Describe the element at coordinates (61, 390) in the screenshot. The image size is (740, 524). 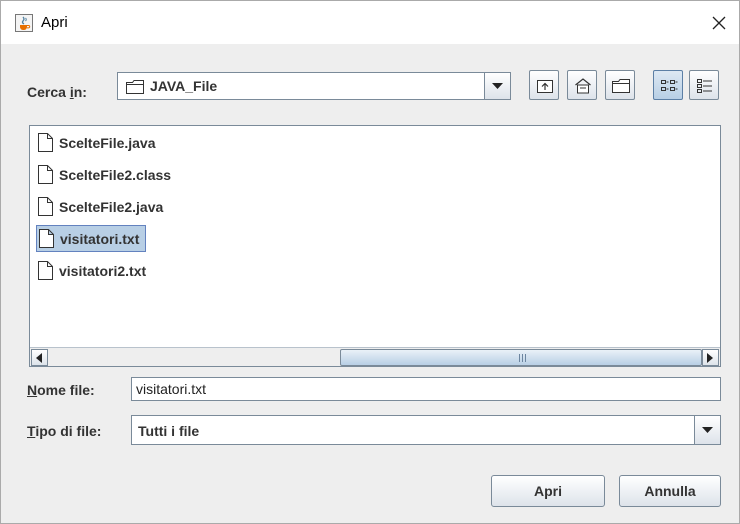
I see `file-name-label: Nome file:` at that location.